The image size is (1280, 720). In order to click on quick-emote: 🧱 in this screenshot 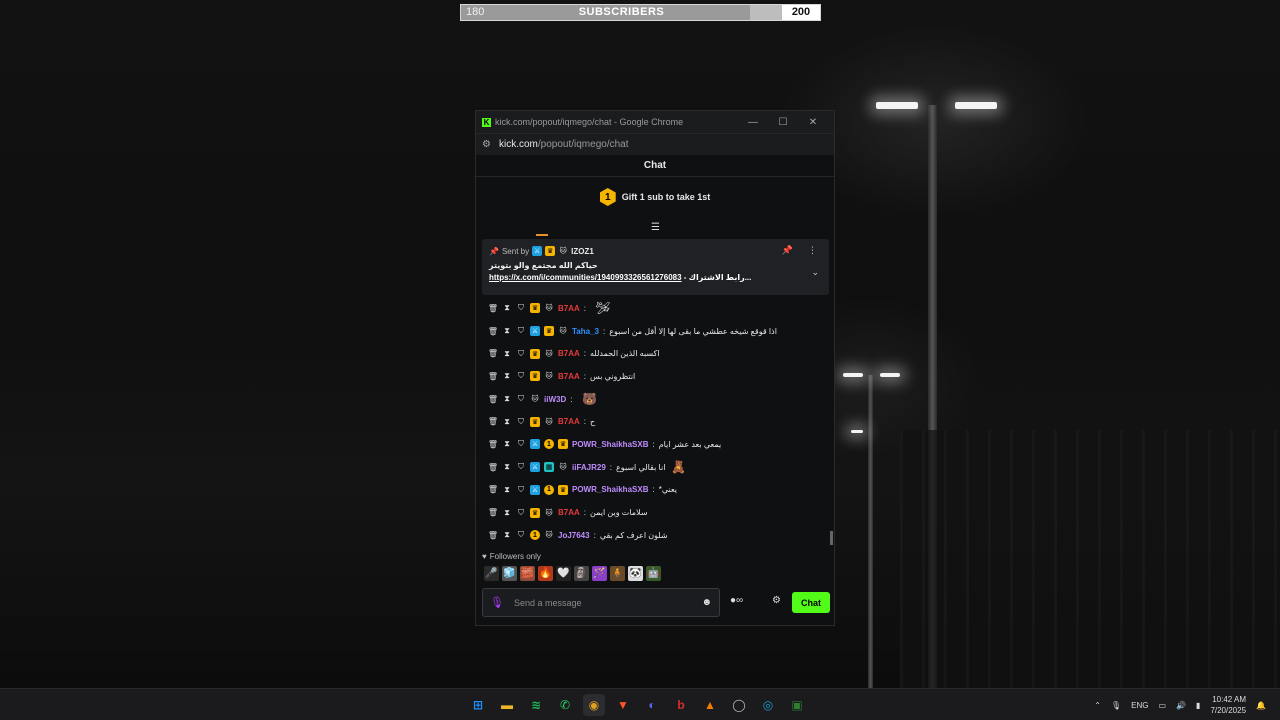, I will do `click(527, 573)`.